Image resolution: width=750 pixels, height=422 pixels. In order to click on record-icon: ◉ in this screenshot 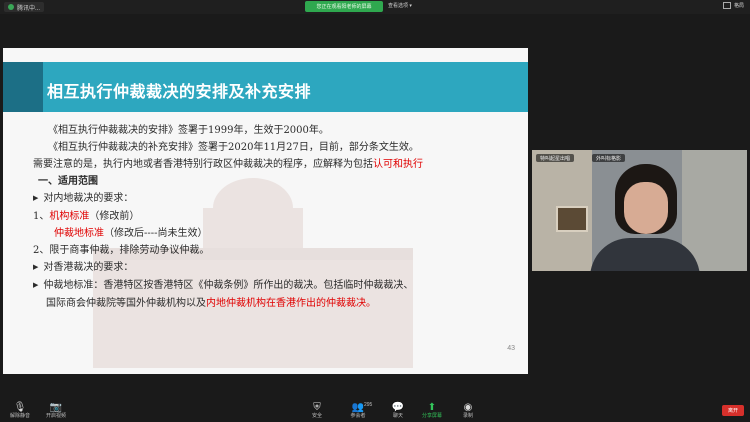, I will do `click(468, 407)`.